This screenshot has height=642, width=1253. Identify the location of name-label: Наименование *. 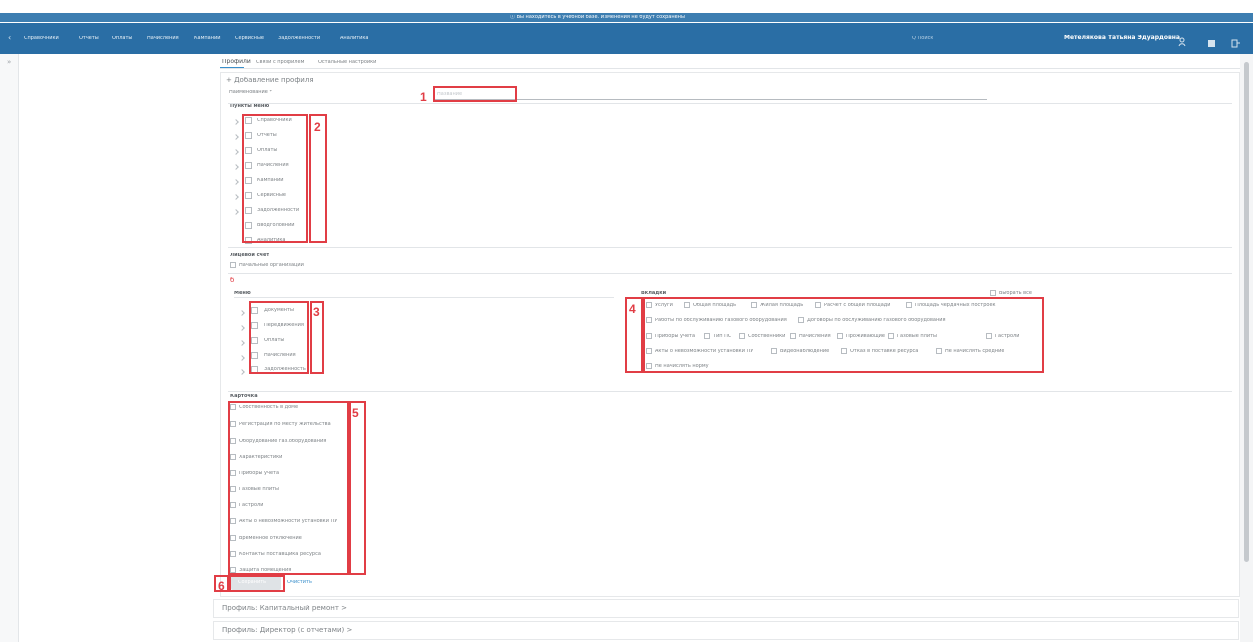
(250, 92).